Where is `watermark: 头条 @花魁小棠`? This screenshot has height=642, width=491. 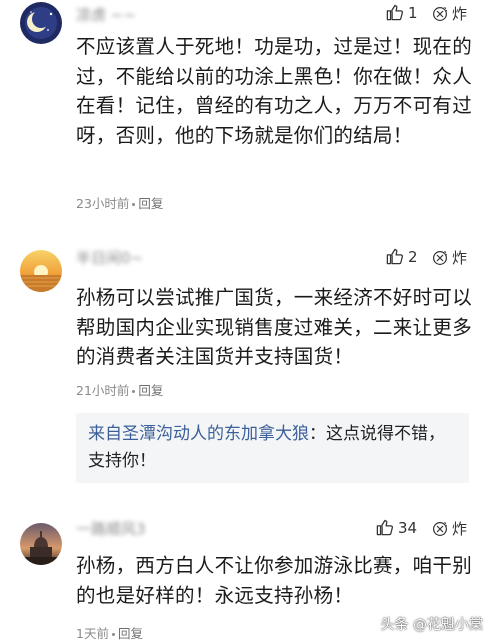
watermark: 头条 @花魁小棠 is located at coordinates (431, 625).